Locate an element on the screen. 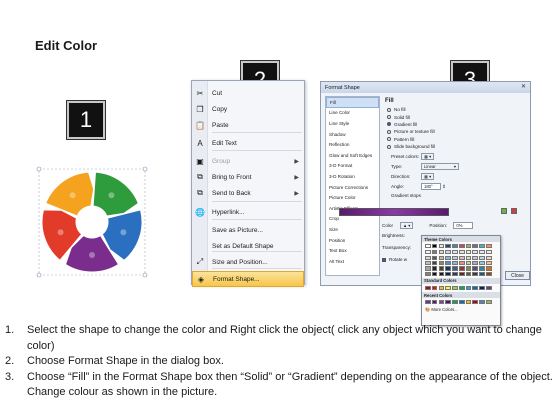  add-stop-icon is located at coordinates (504, 211).